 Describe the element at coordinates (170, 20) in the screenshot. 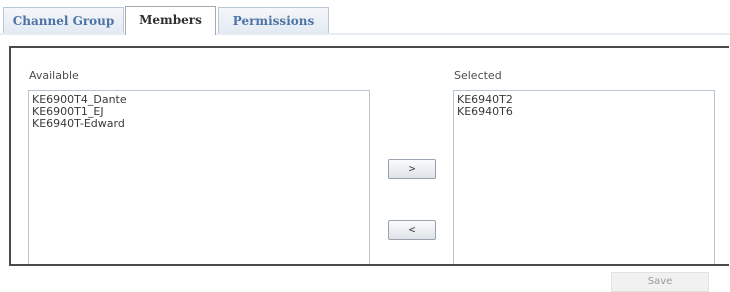

I see `tab-members: Members` at that location.